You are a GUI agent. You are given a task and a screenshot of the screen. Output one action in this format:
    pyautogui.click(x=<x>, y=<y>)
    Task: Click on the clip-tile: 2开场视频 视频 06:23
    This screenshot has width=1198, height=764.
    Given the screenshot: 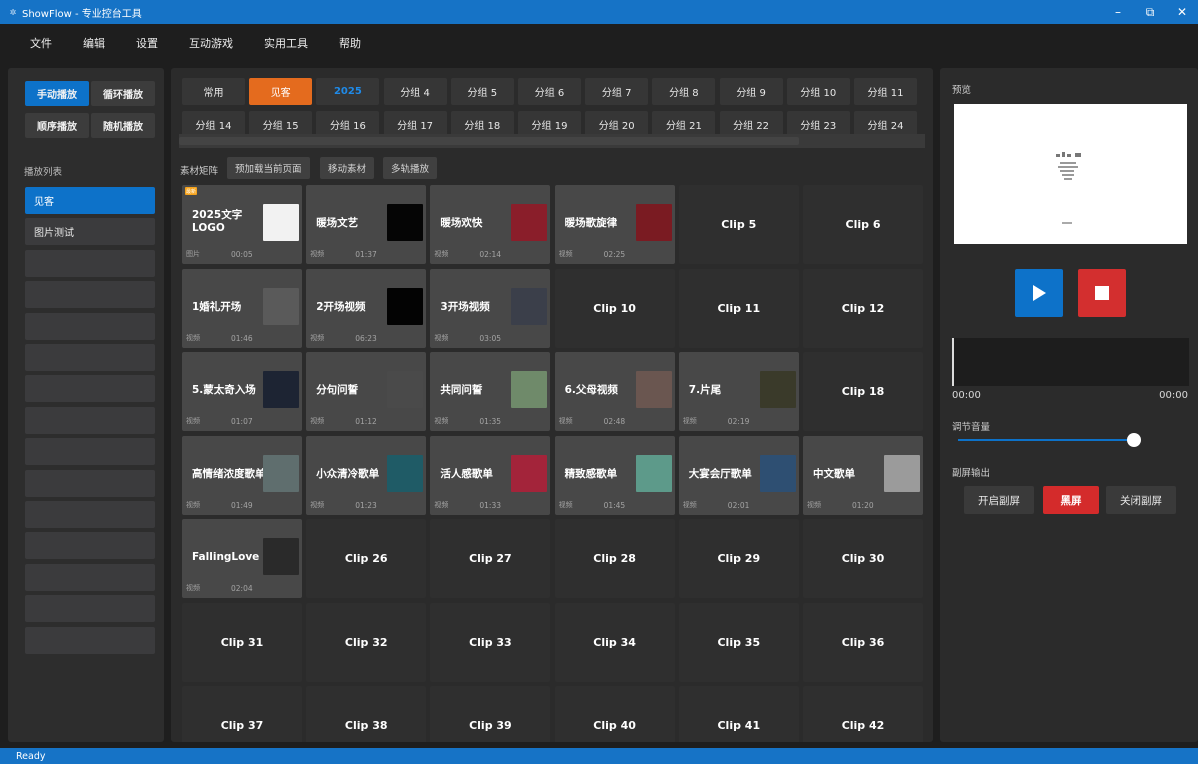 What is the action you would take?
    pyautogui.click(x=366, y=308)
    